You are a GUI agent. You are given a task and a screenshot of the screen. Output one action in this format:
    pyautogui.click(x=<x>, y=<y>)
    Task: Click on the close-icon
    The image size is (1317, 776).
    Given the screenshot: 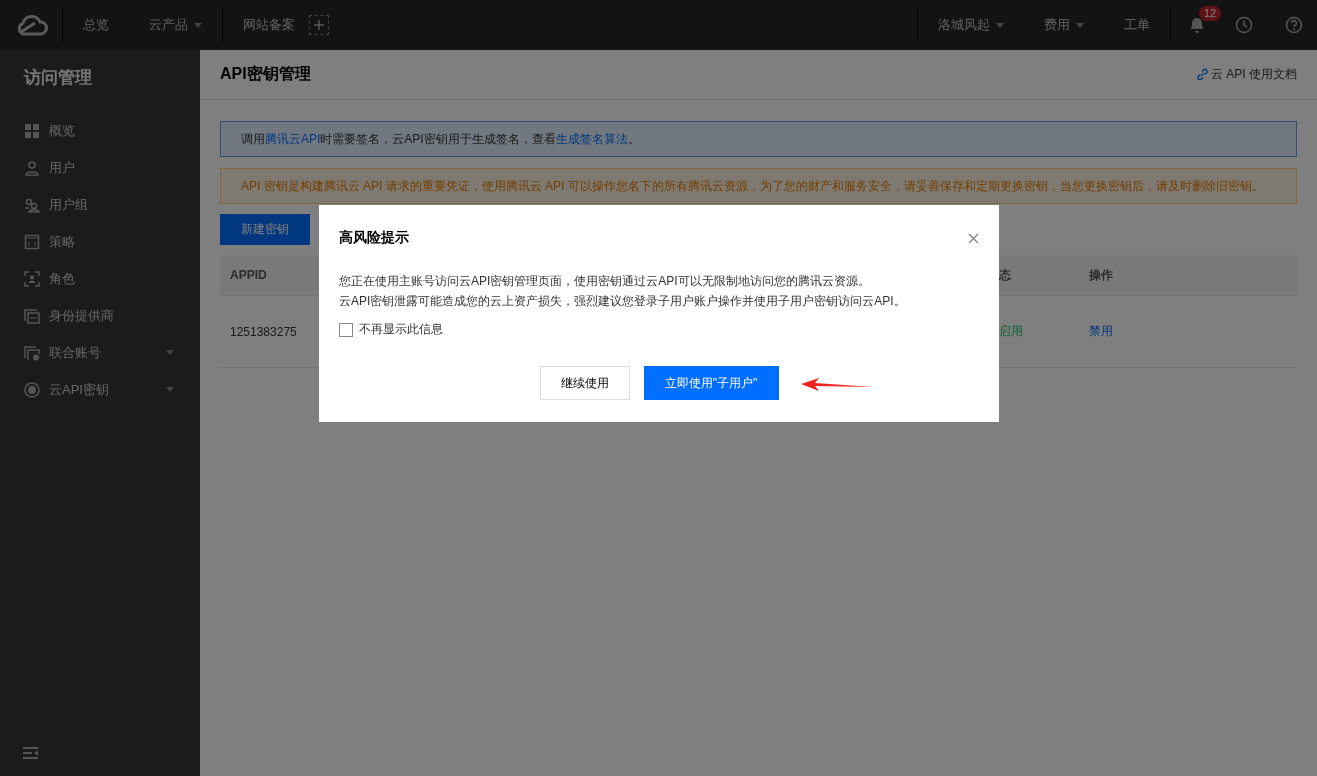 What is the action you would take?
    pyautogui.click(x=973, y=238)
    